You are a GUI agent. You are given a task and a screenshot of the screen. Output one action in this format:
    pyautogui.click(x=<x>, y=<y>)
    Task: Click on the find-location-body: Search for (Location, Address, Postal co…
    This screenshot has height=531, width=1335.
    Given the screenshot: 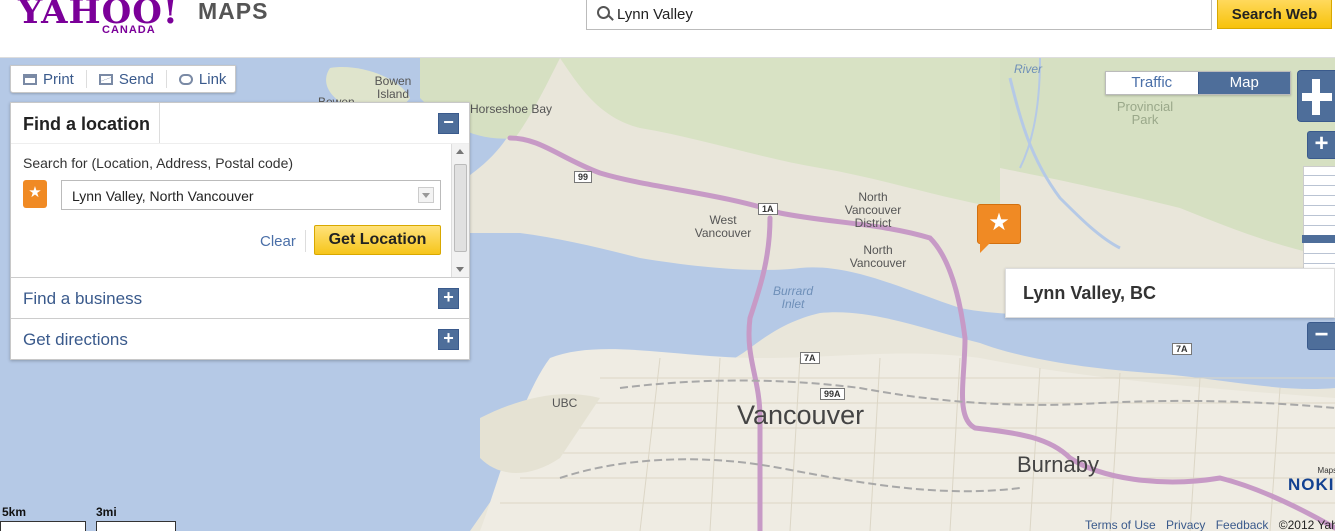 What is the action you would take?
    pyautogui.click(x=240, y=210)
    